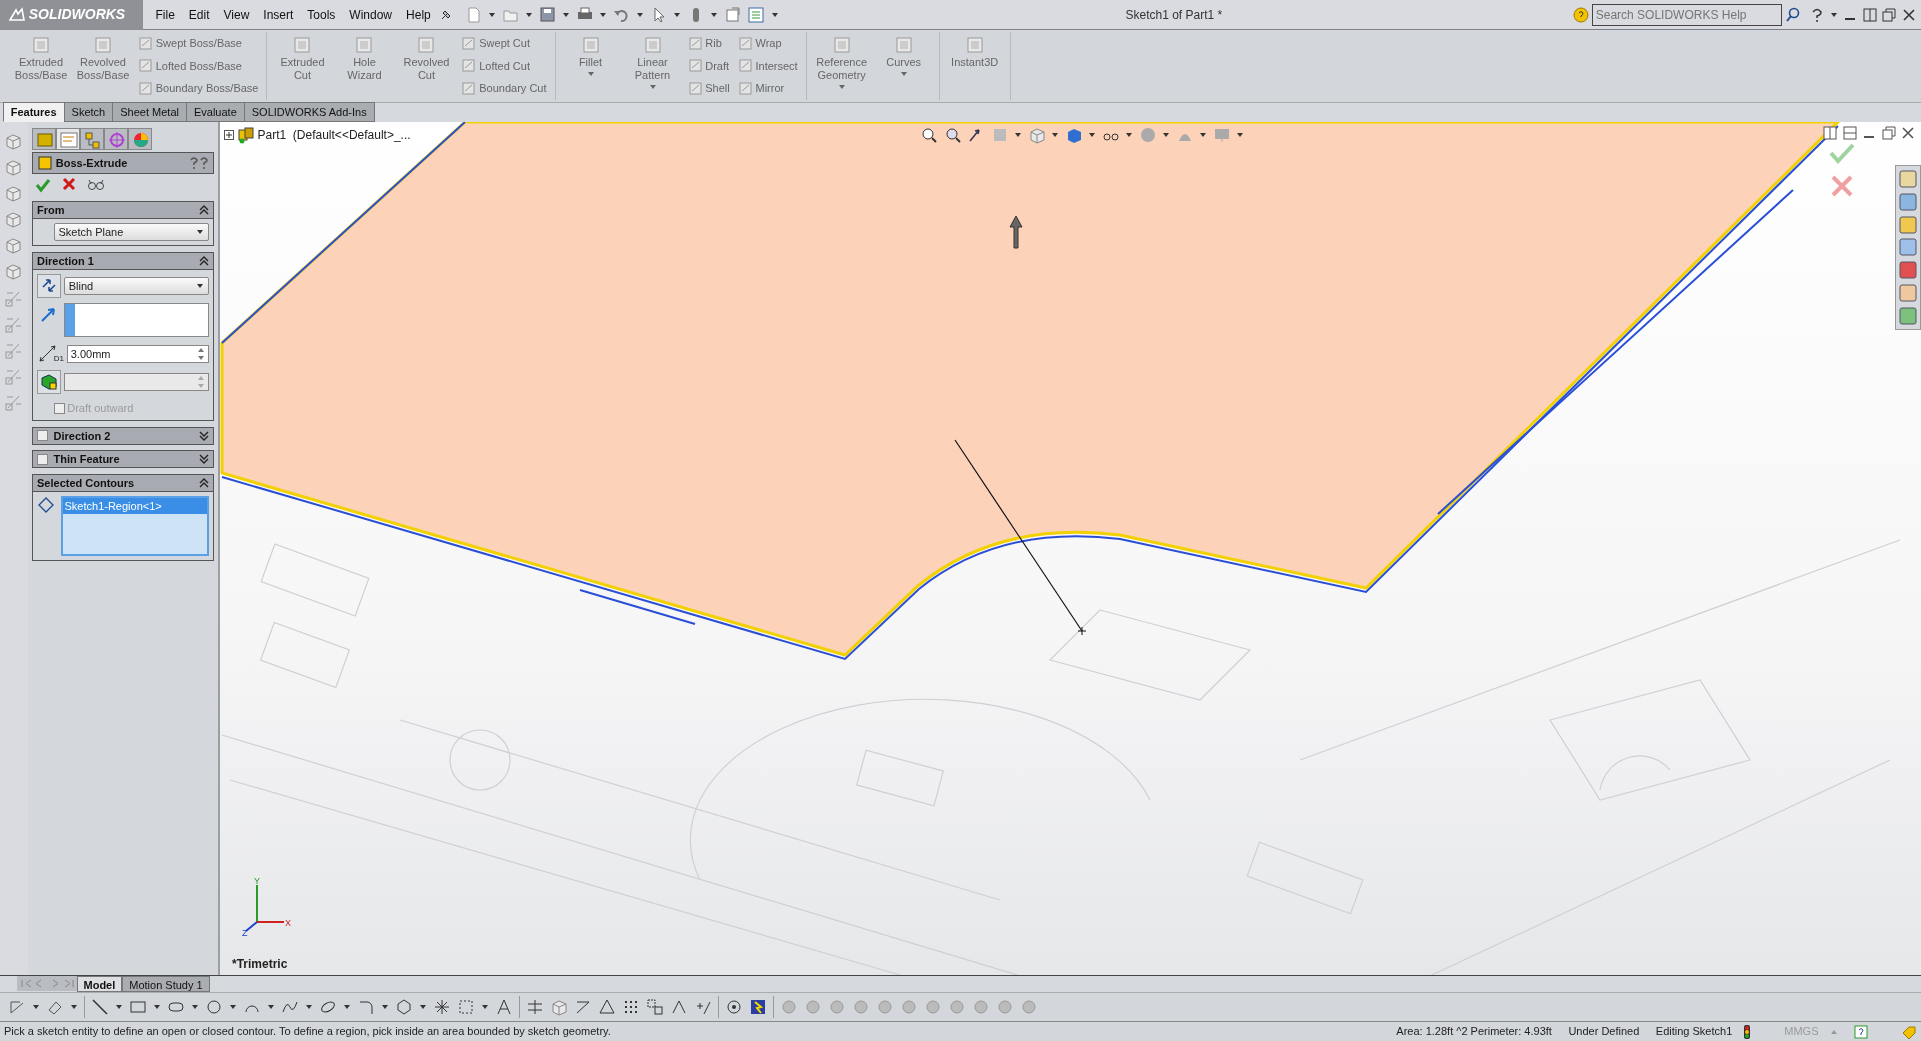  I want to click on zoom-area-icon, so click(952, 135).